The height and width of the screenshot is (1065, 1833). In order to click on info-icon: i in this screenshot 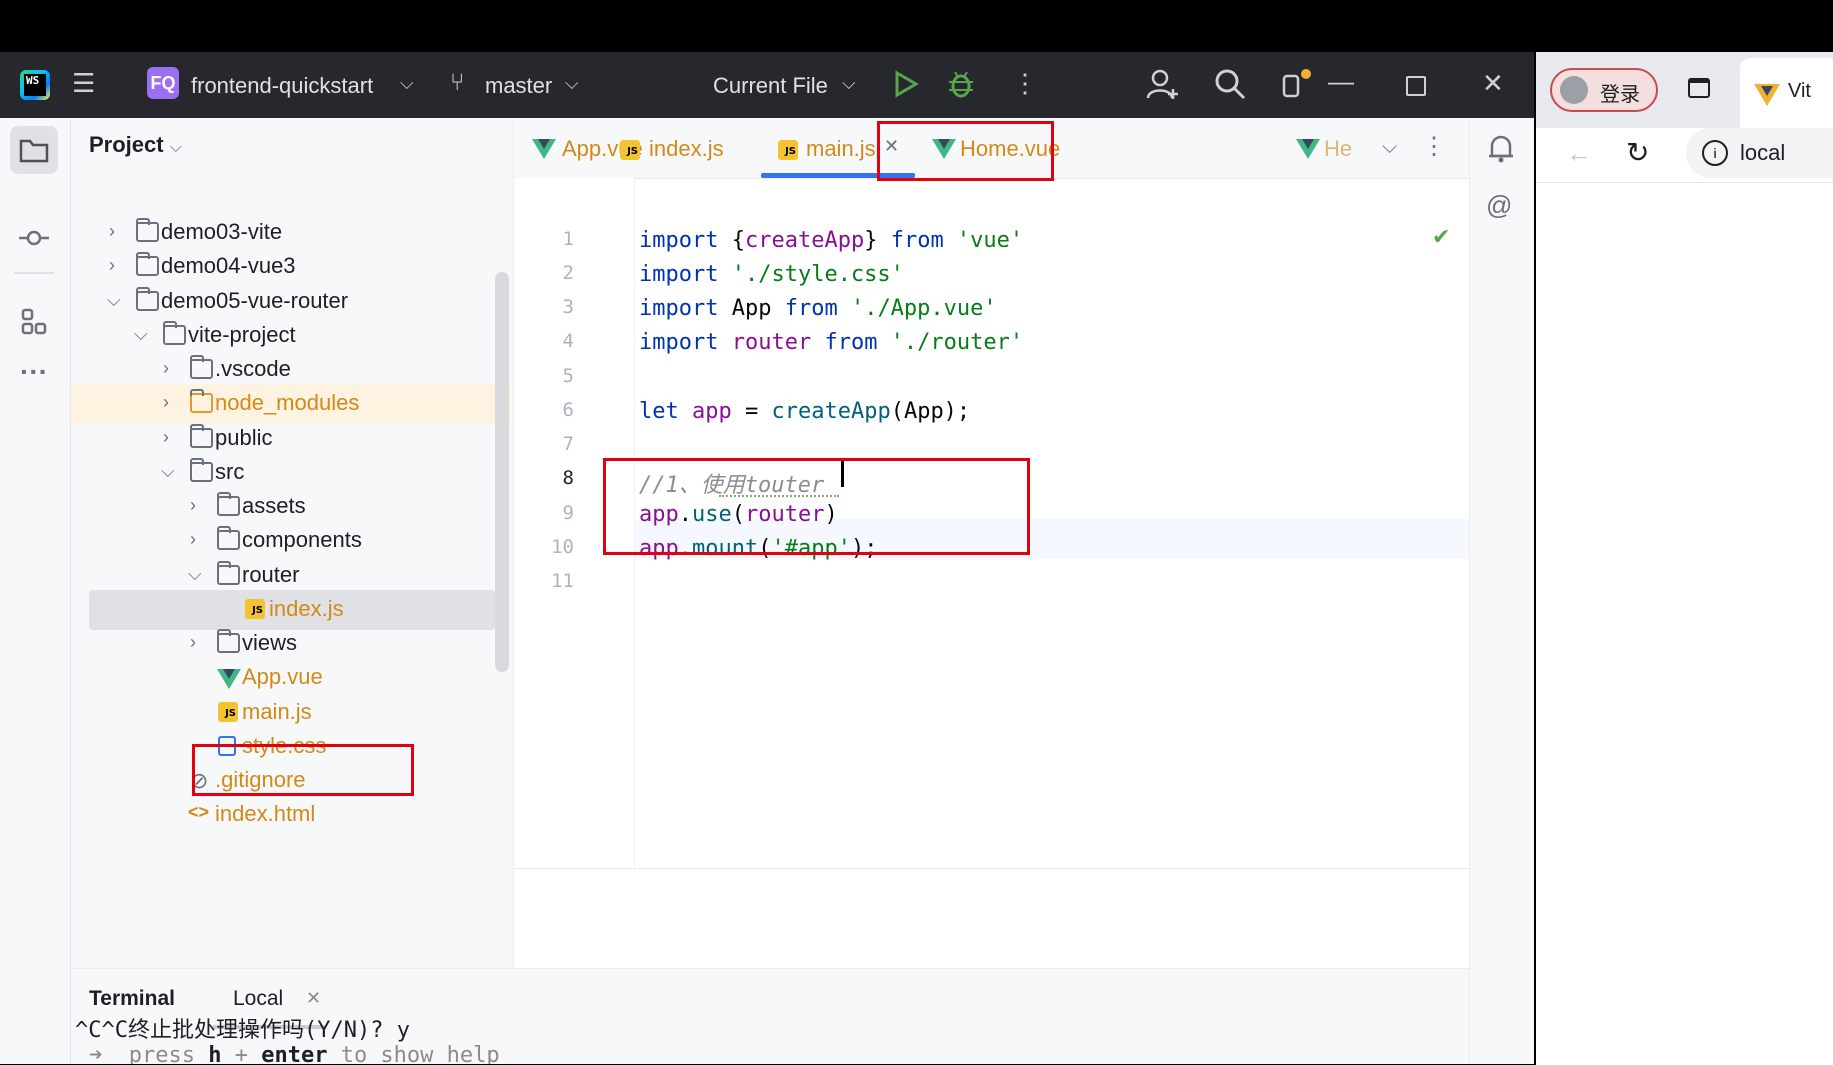, I will do `click(1715, 153)`.